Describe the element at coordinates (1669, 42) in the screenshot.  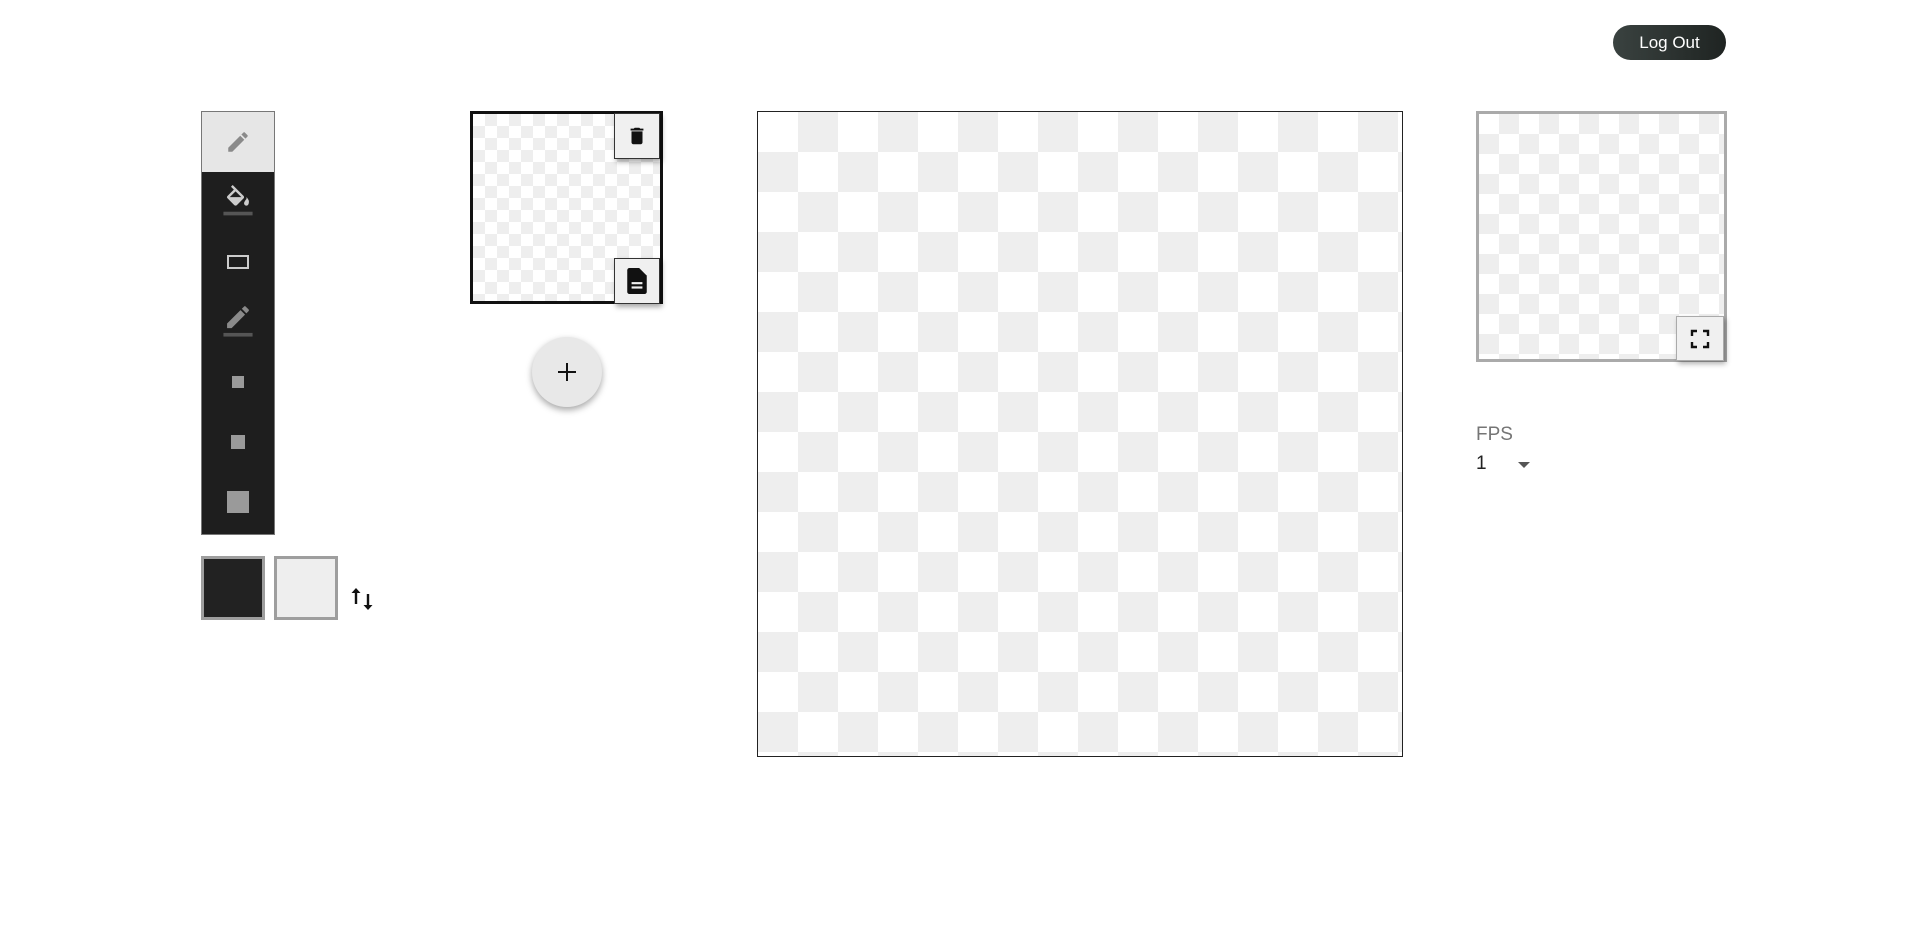
I see `logout-button: Log Out` at that location.